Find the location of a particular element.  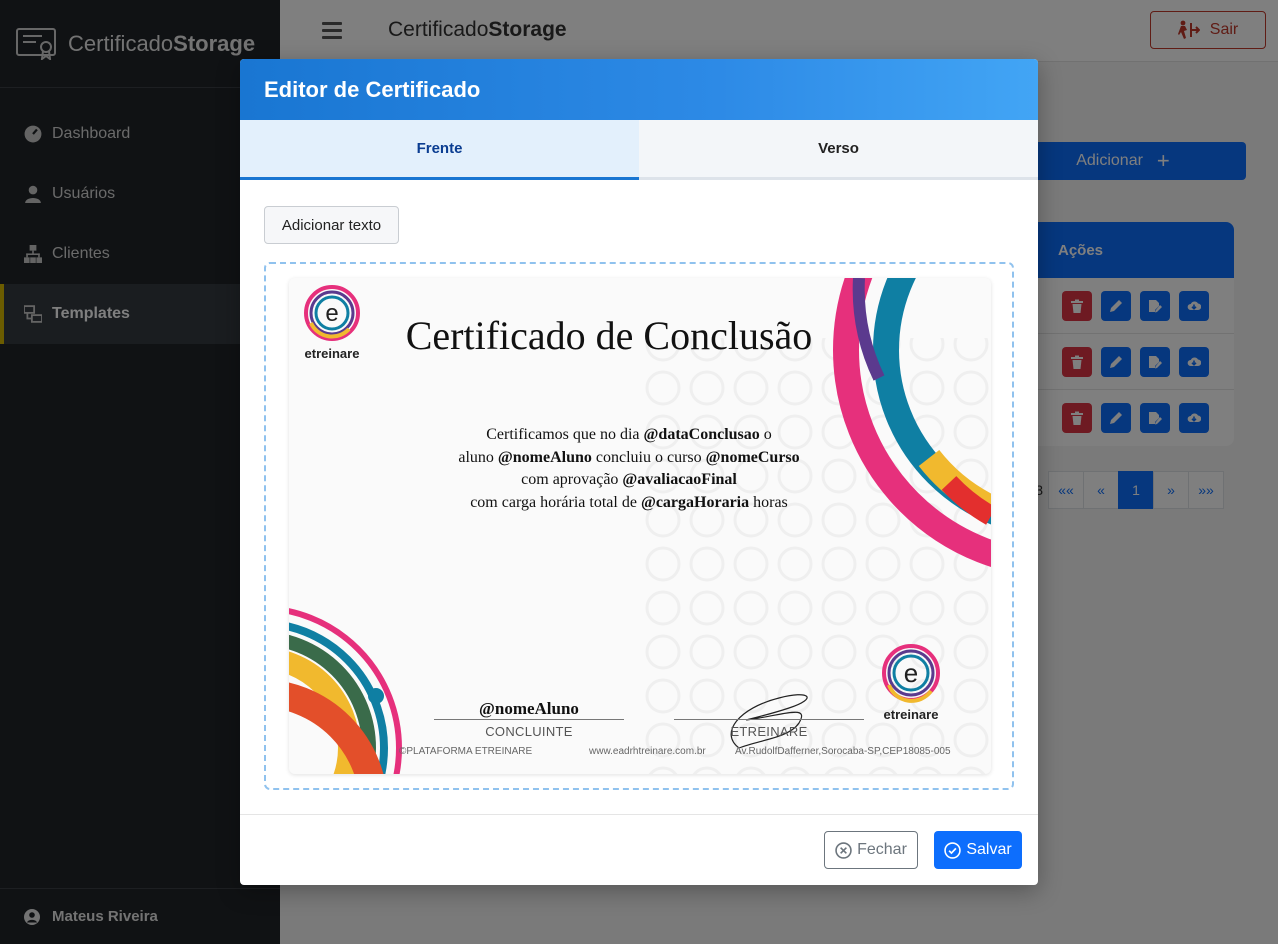

modal-footer: Fechar Salvar is located at coordinates (639, 849).